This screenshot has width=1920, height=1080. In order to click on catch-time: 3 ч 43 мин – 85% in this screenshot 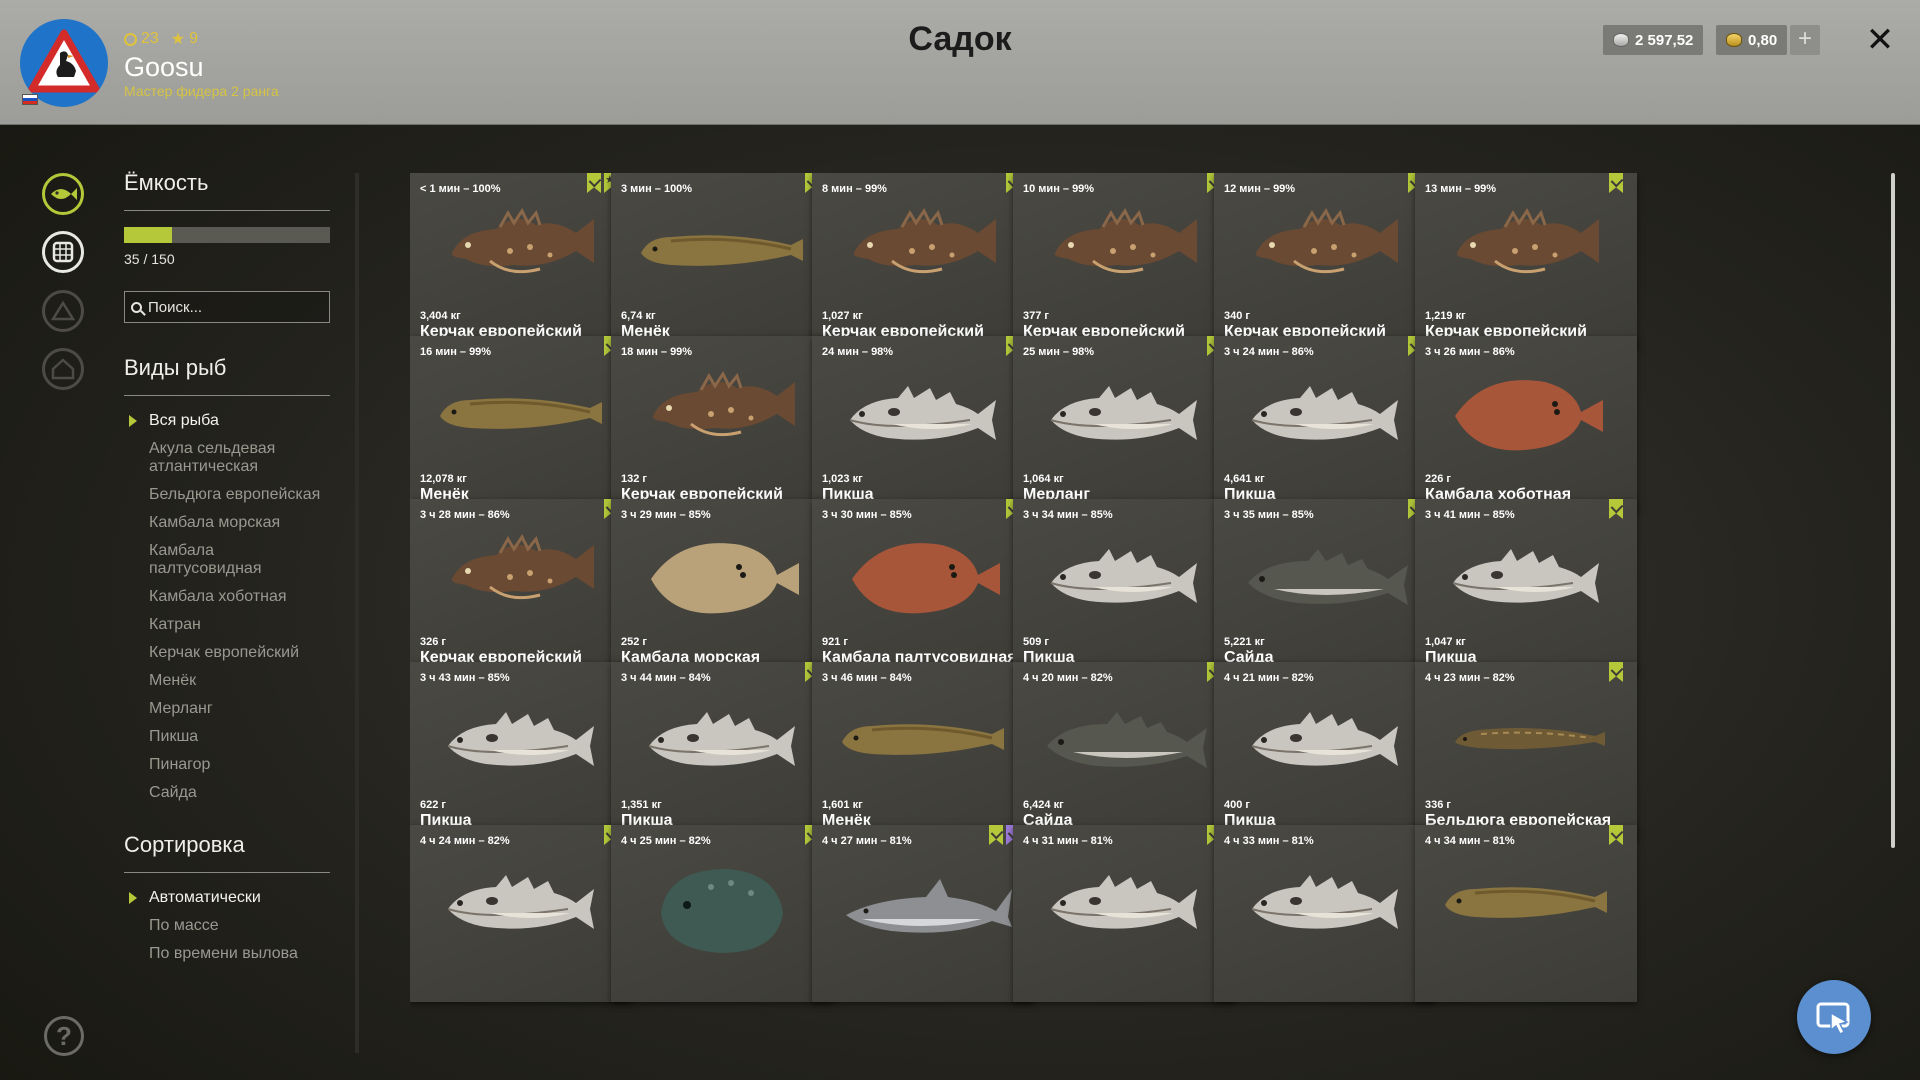, I will do `click(465, 678)`.